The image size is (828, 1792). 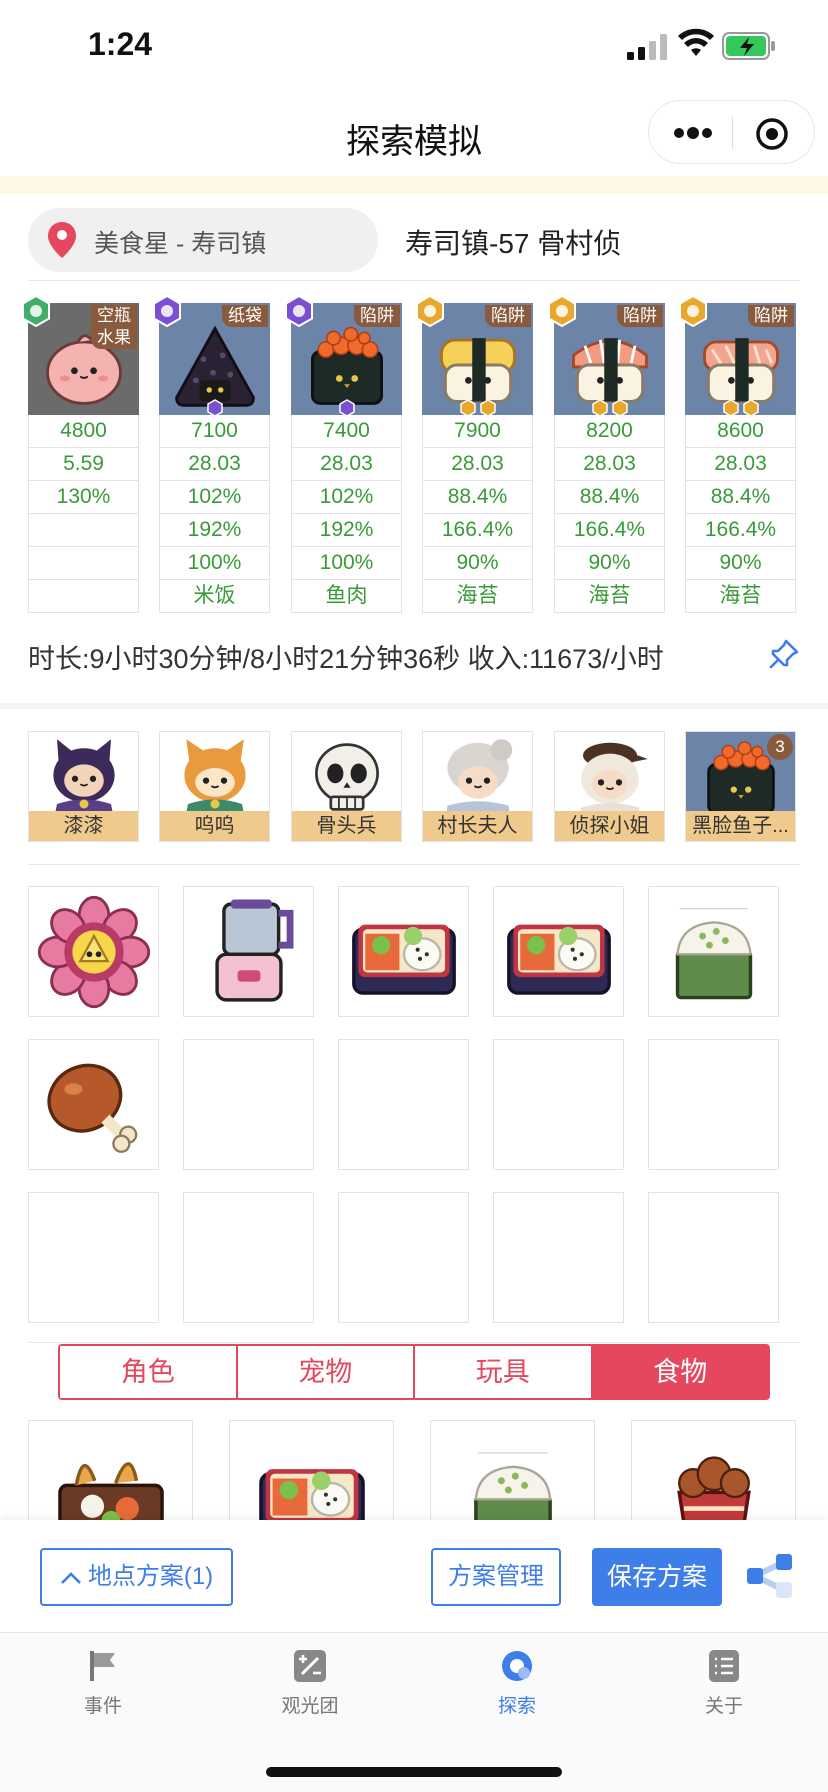 What do you see at coordinates (772, 134) in the screenshot?
I see `close-target-icon` at bounding box center [772, 134].